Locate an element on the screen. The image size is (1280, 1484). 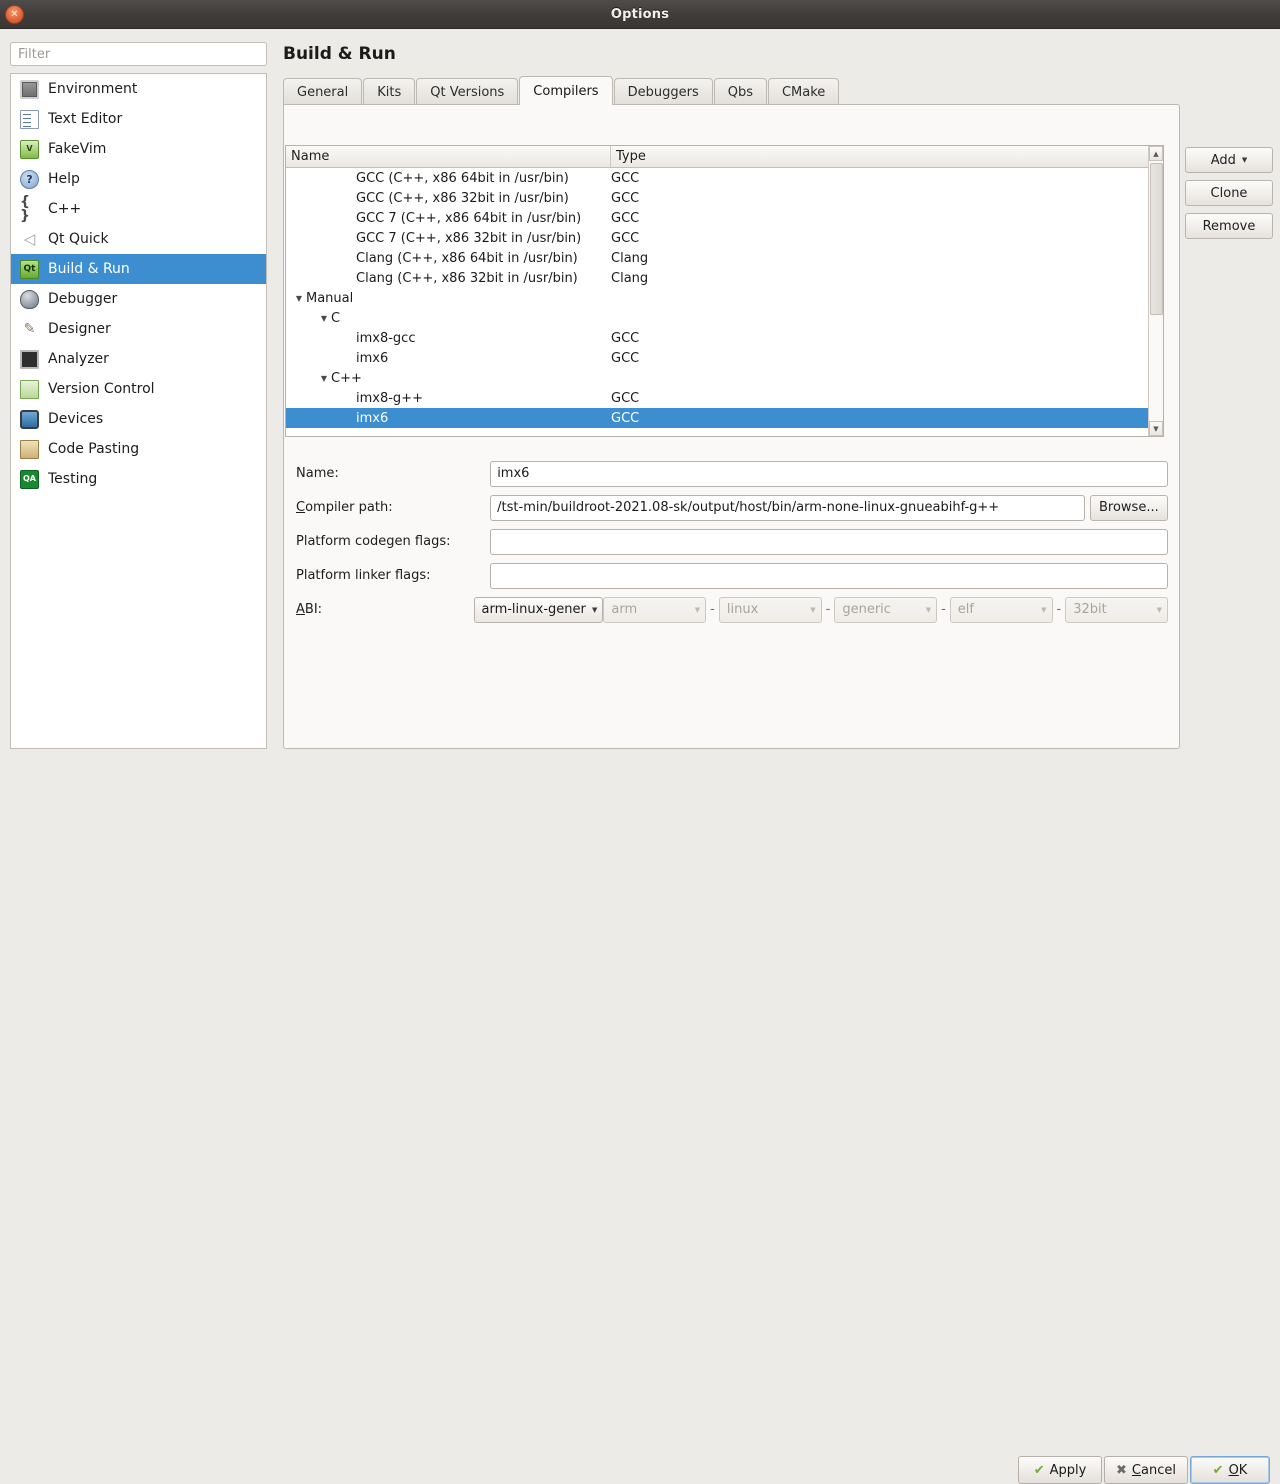
sidebar-item-version-control: Version Control is located at coordinates (138, 389).